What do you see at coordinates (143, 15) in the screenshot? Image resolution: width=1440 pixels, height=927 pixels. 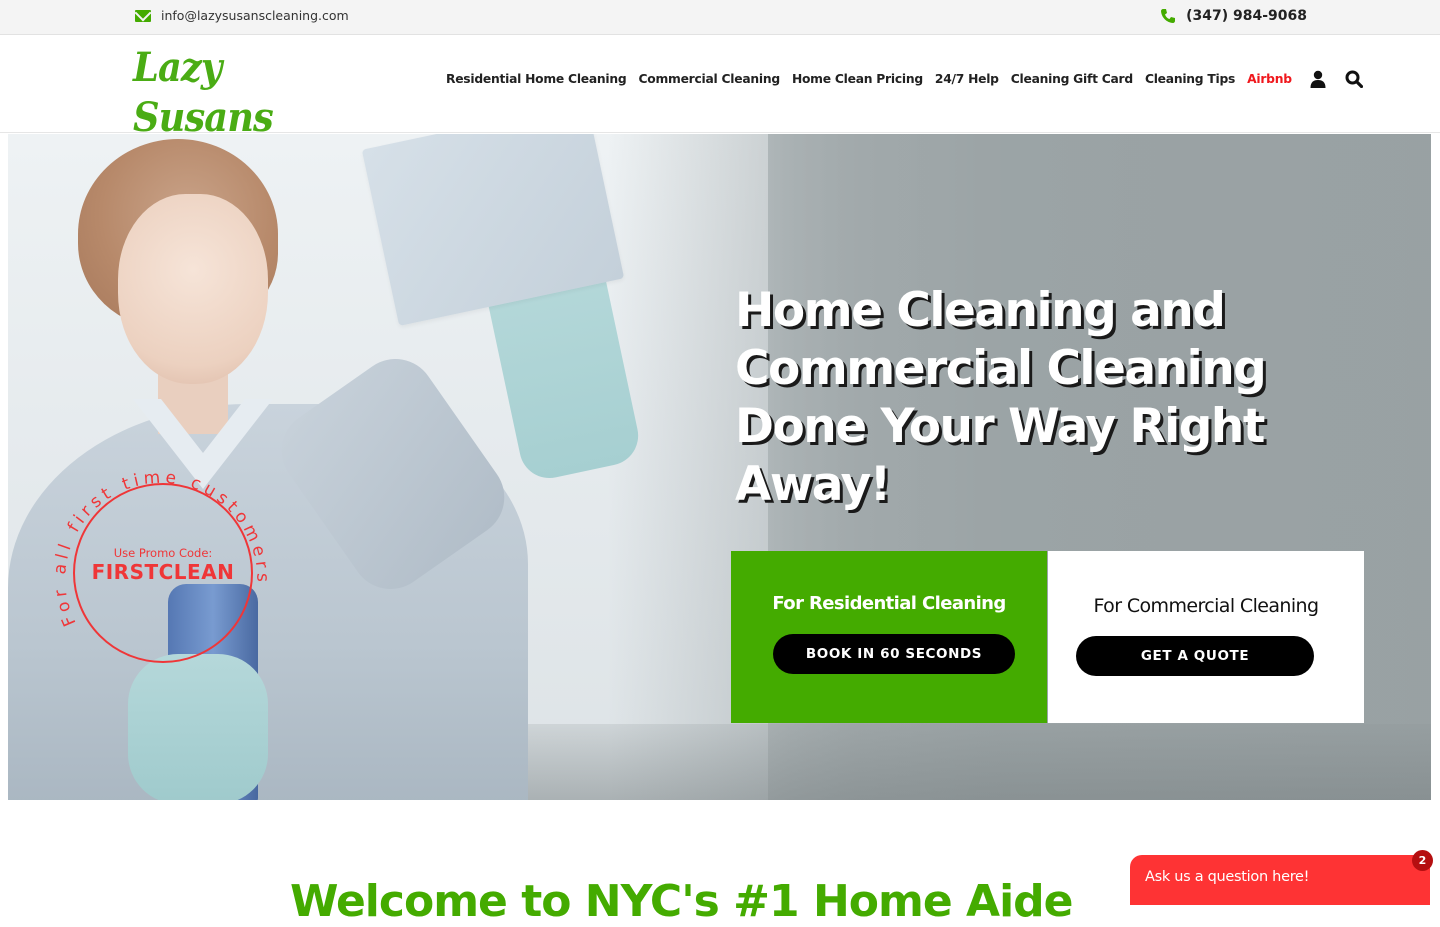 I see `envelope-icon` at bounding box center [143, 15].